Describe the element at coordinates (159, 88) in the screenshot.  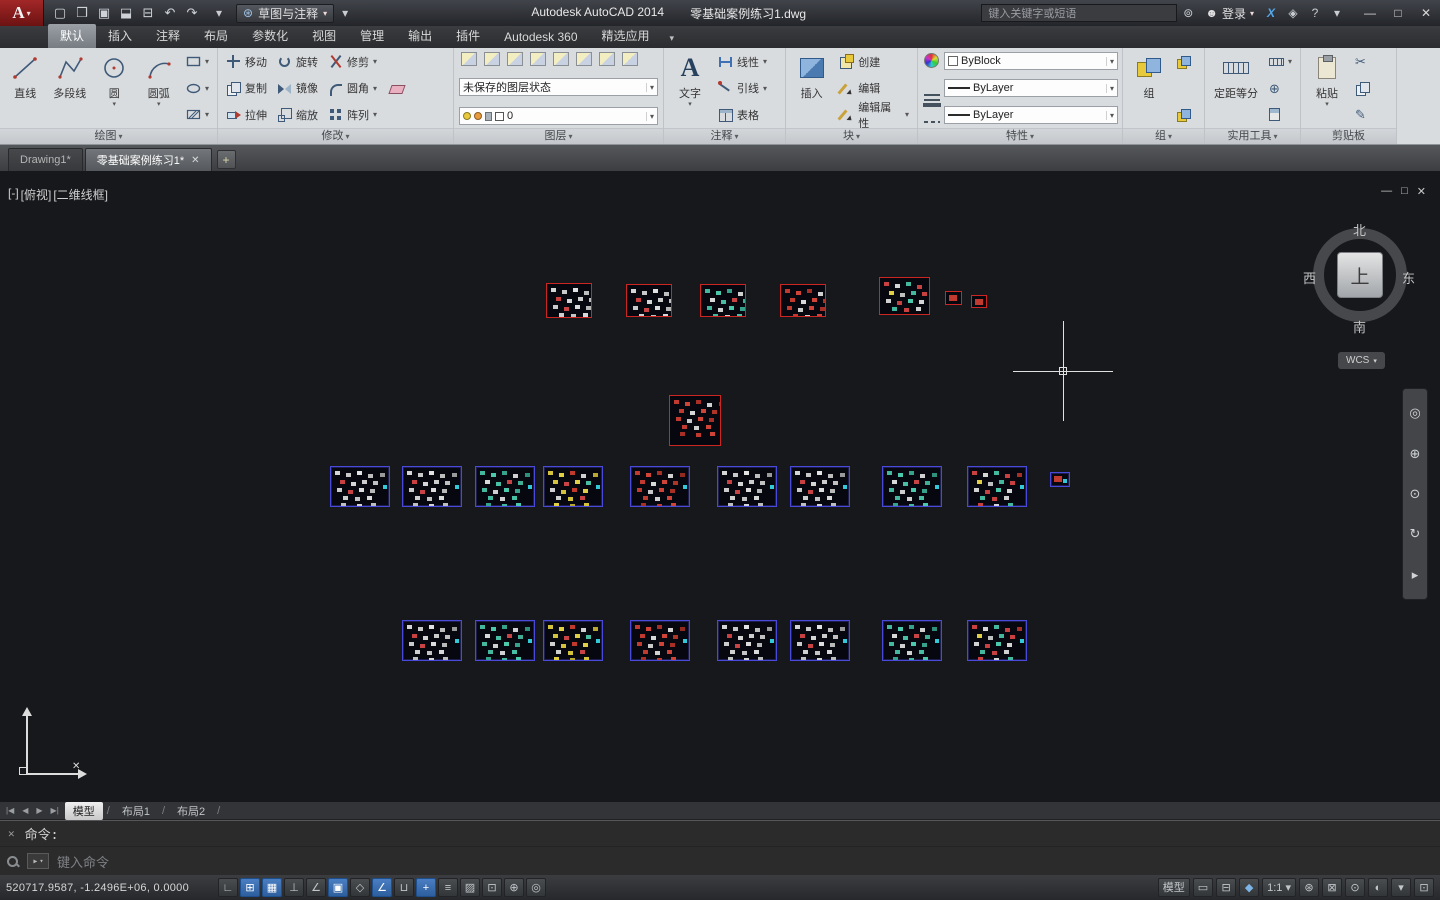
I see `arc-button: 圆弧 ▾` at that location.